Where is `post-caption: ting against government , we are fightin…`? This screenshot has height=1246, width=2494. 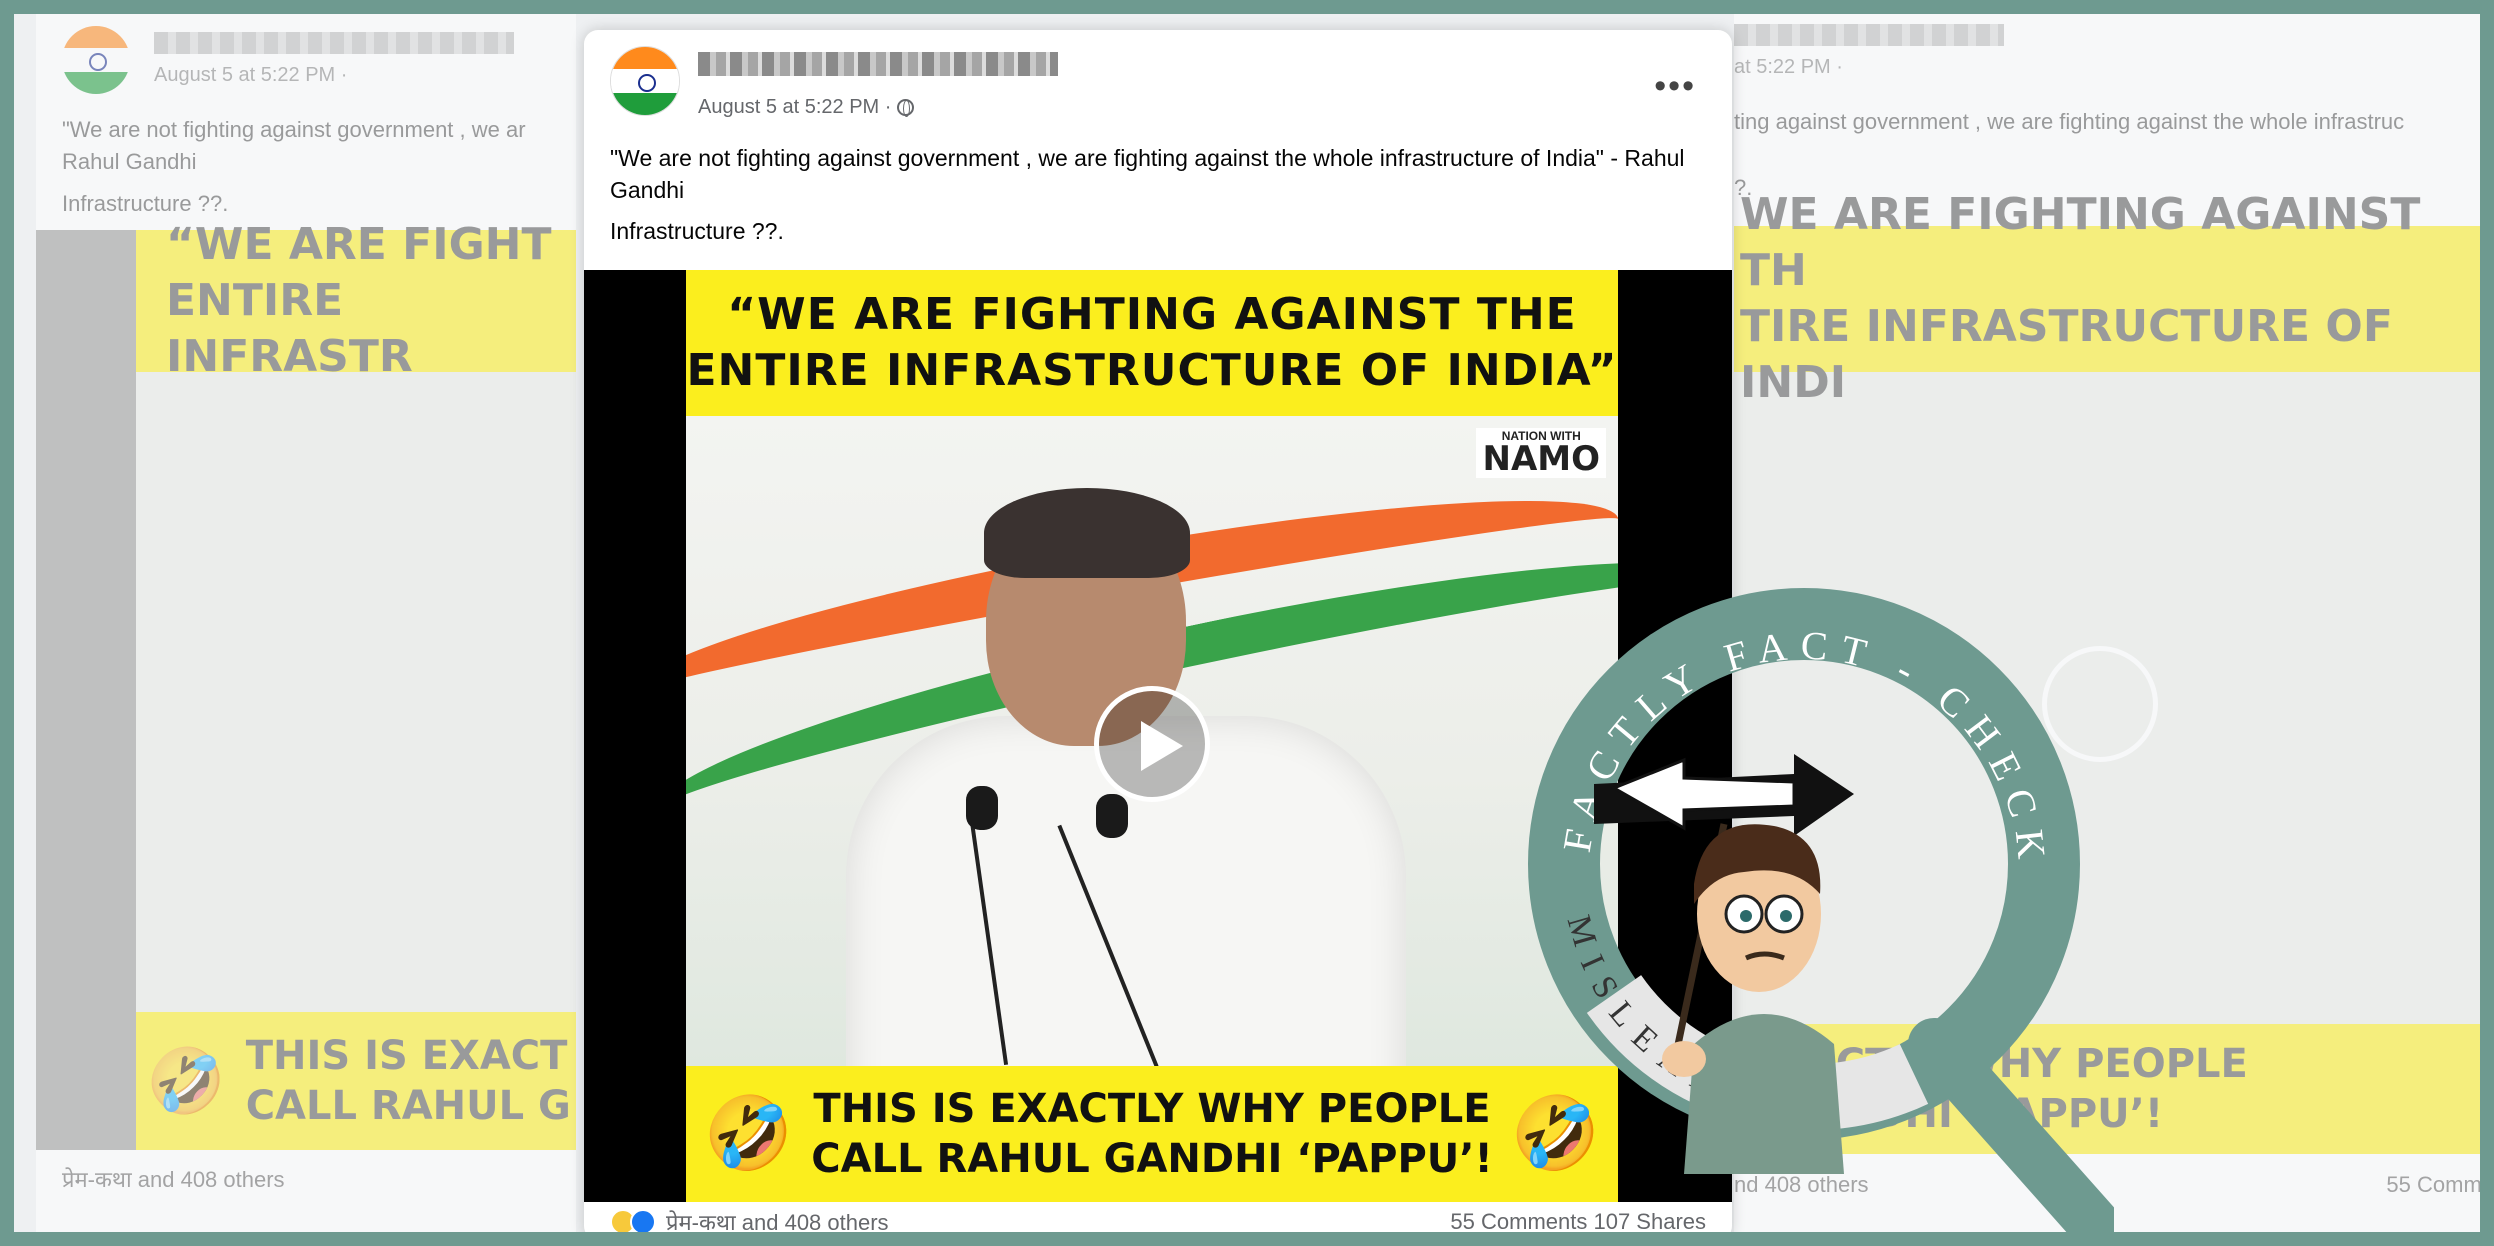 post-caption: ting against government , we are fightin… is located at coordinates (2069, 121).